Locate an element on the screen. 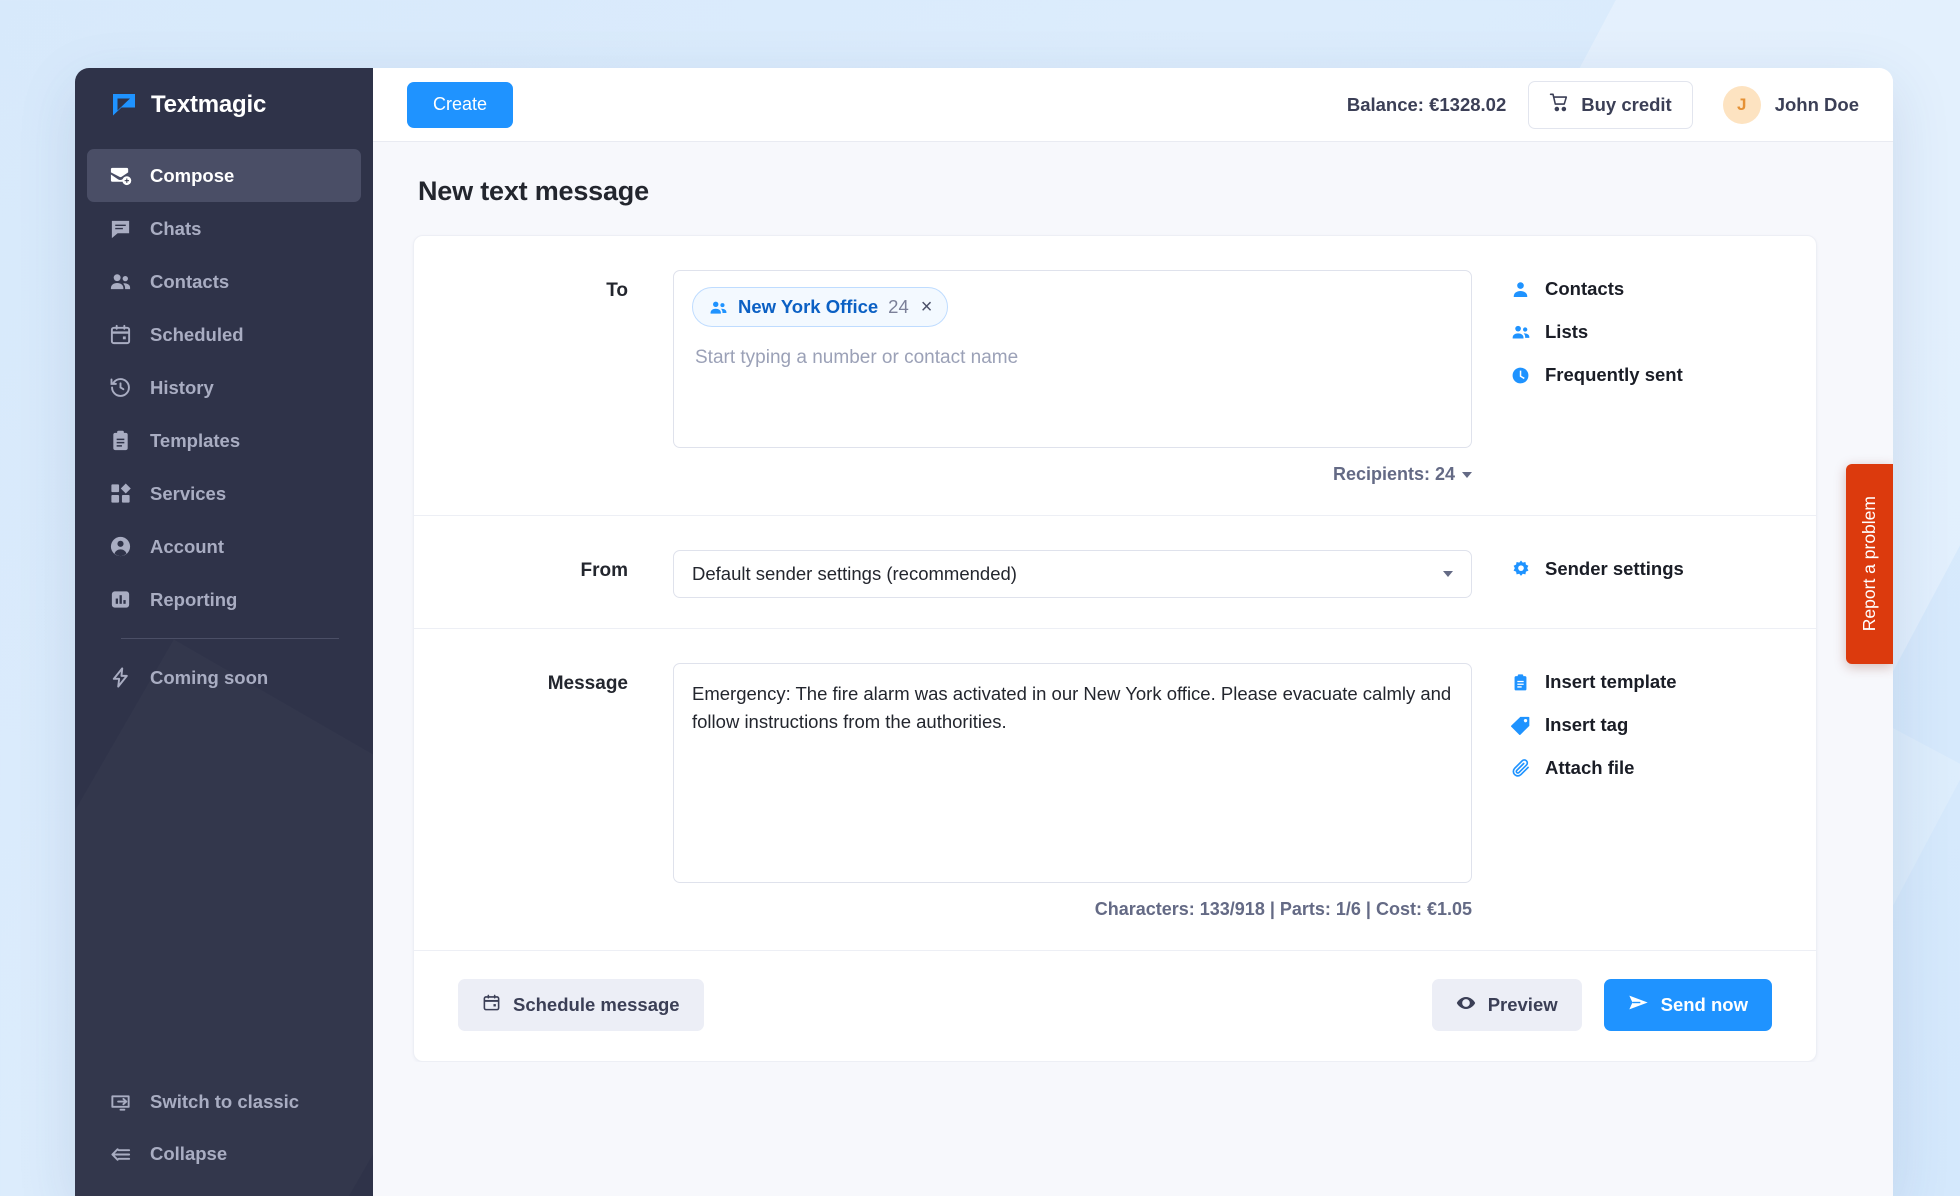 The height and width of the screenshot is (1196, 1960). topbar-right: Balance: €1328.02 Buy credit J John Doe is located at coordinates (1602, 104).